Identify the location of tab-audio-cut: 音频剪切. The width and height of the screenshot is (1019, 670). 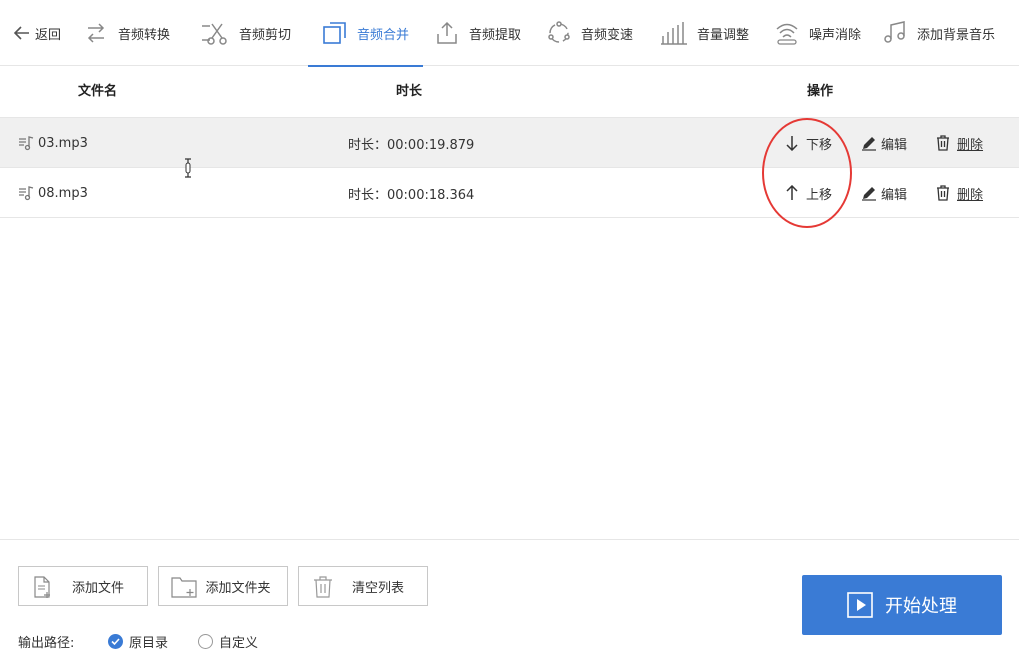
(245, 33).